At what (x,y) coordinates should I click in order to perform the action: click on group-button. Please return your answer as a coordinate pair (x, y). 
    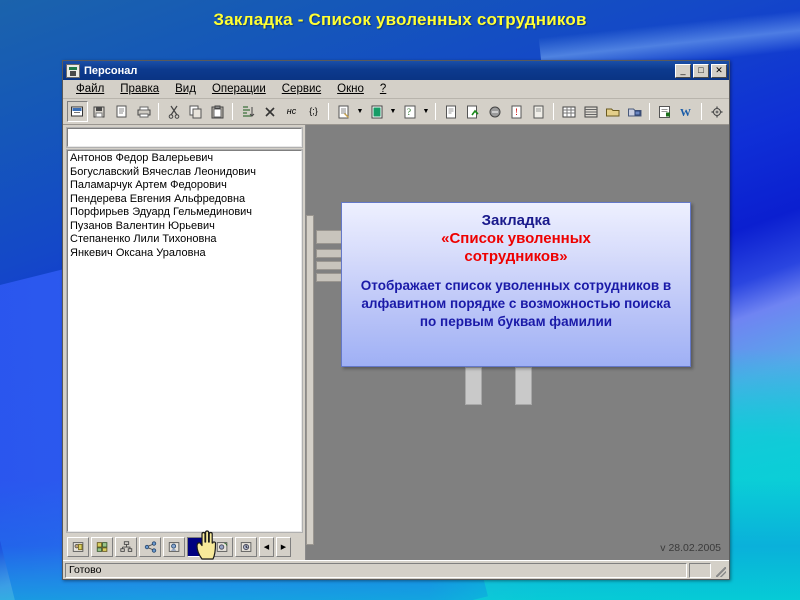
    Looking at the image, I should click on (102, 547).